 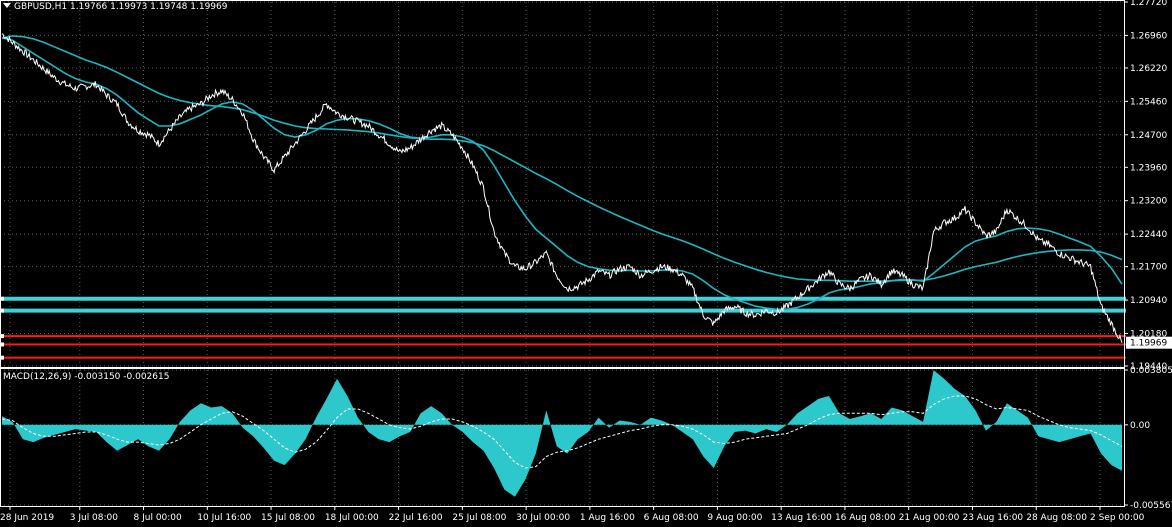 What do you see at coordinates (1140, 426) in the screenshot?
I see `macd-y-tick-label: 0.00` at bounding box center [1140, 426].